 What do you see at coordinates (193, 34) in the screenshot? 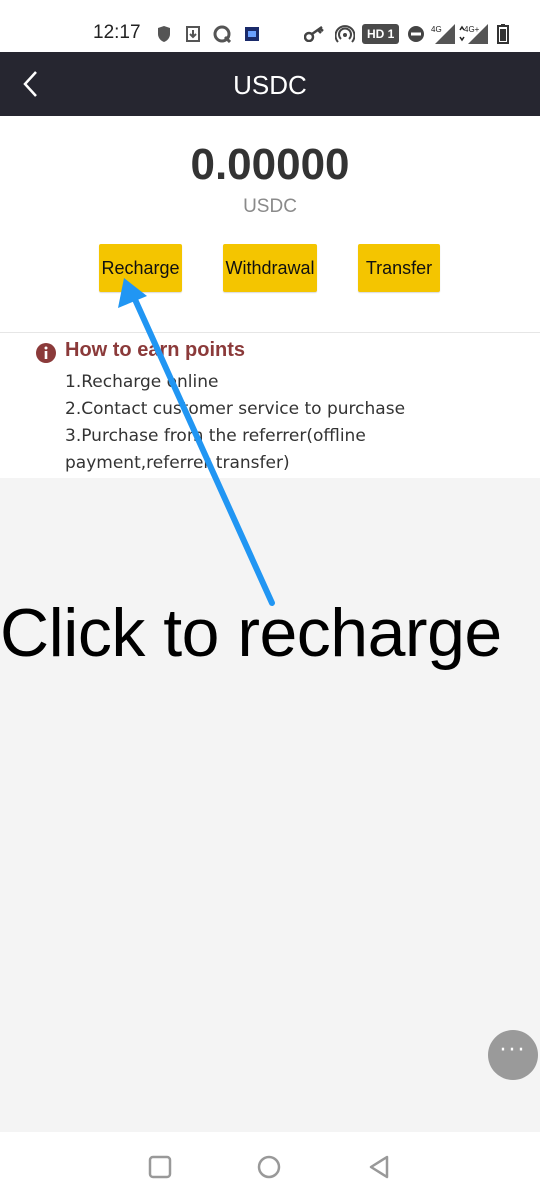
I see `download-icon` at bounding box center [193, 34].